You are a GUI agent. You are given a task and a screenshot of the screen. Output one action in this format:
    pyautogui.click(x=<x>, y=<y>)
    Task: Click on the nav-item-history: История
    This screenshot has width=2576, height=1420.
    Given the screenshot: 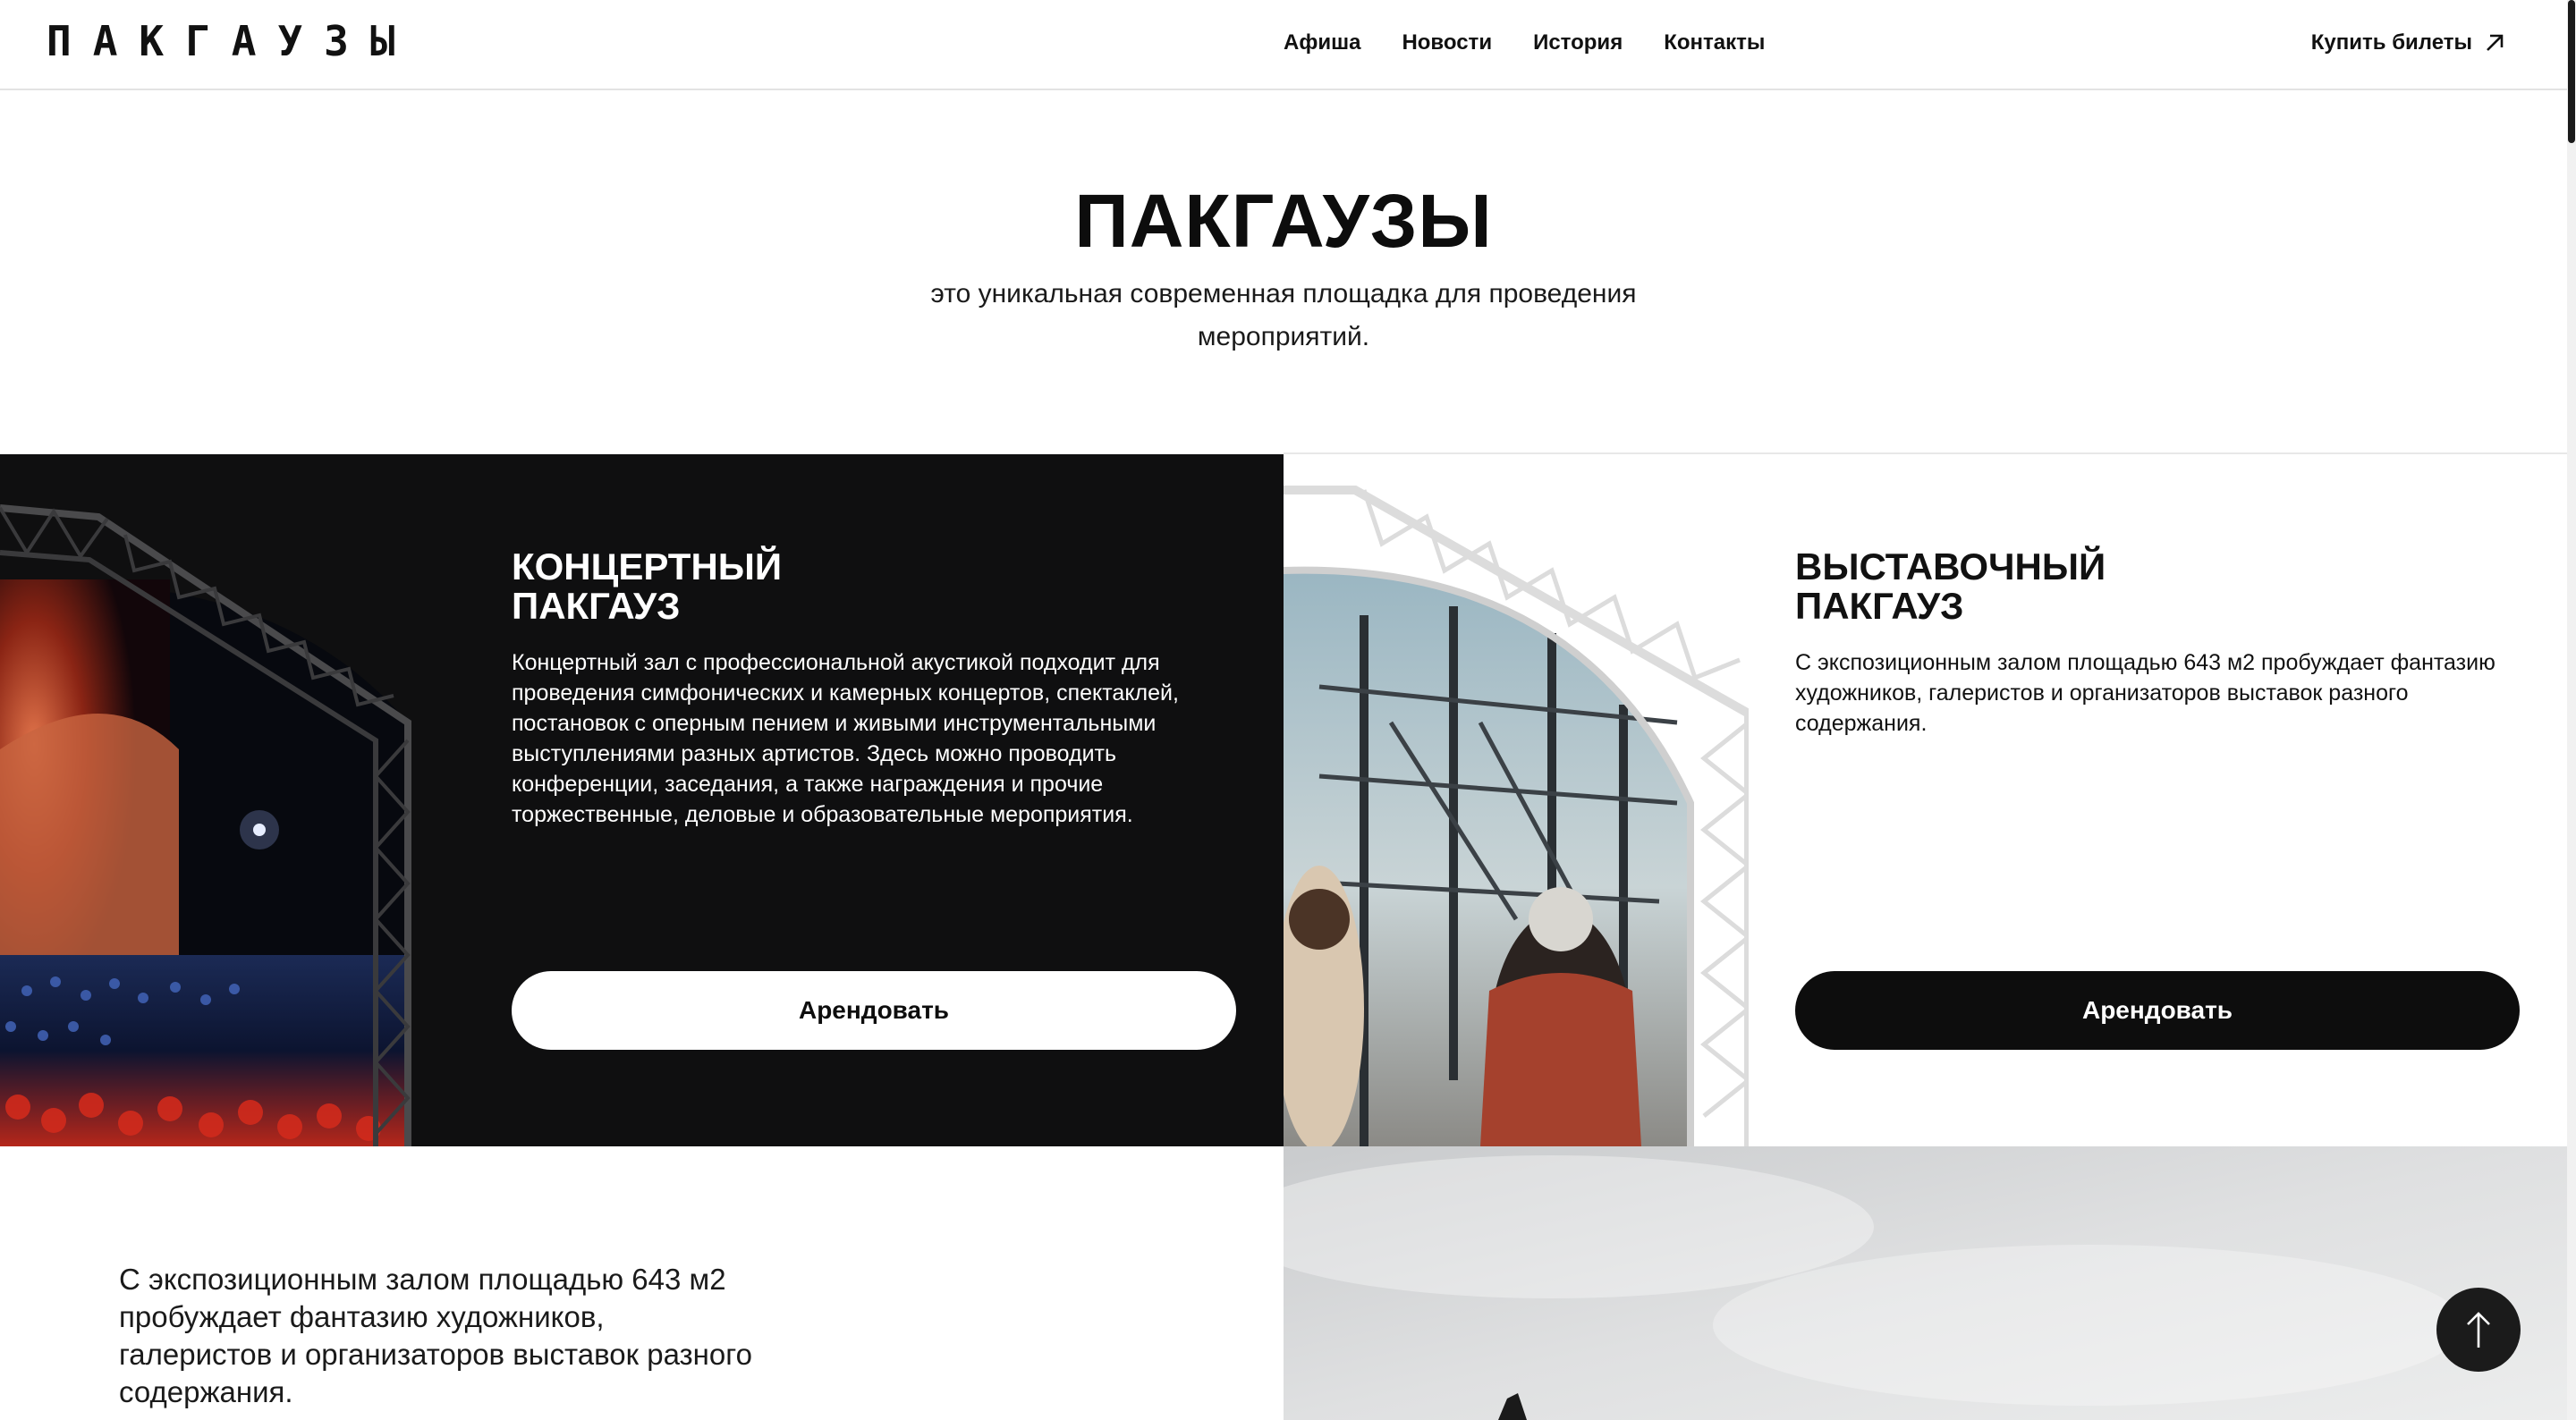 What is the action you would take?
    pyautogui.click(x=1578, y=43)
    